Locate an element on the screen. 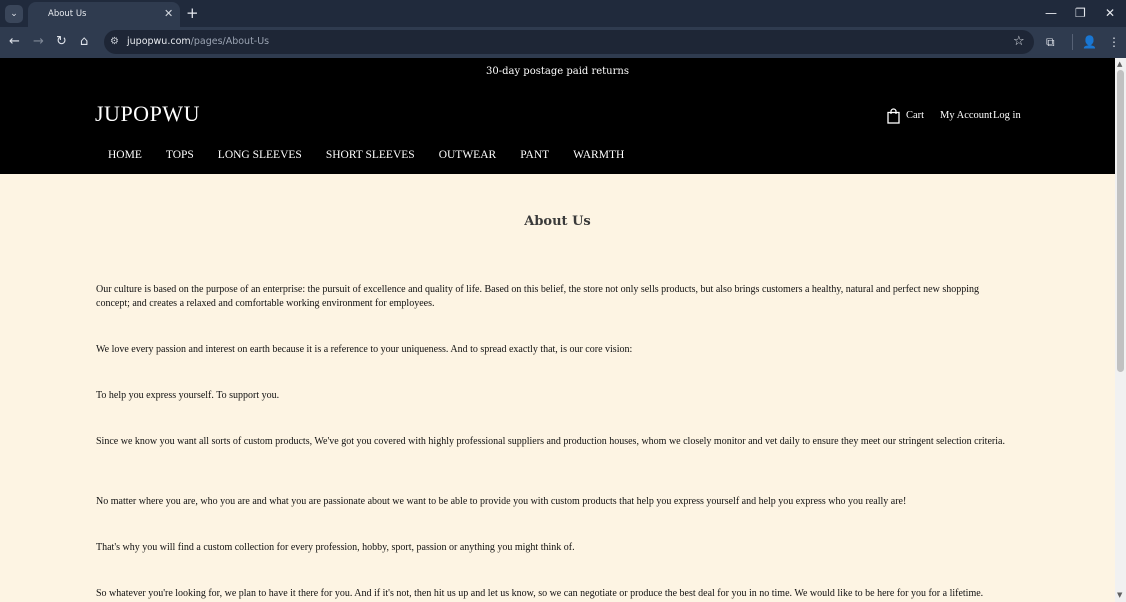 This screenshot has width=1126, height=602. bookmark-star-icon: ☆ is located at coordinates (1019, 42).